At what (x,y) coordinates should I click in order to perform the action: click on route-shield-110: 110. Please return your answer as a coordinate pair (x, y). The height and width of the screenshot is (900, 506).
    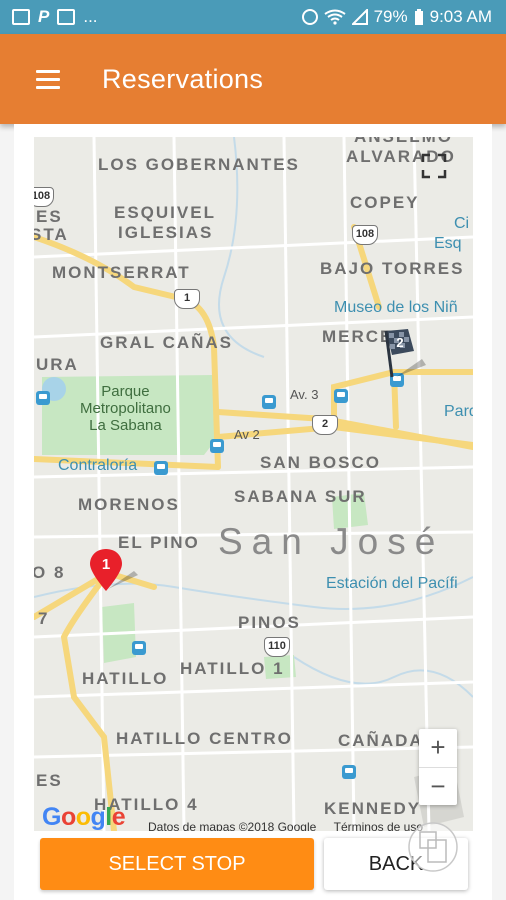
    Looking at the image, I should click on (277, 647).